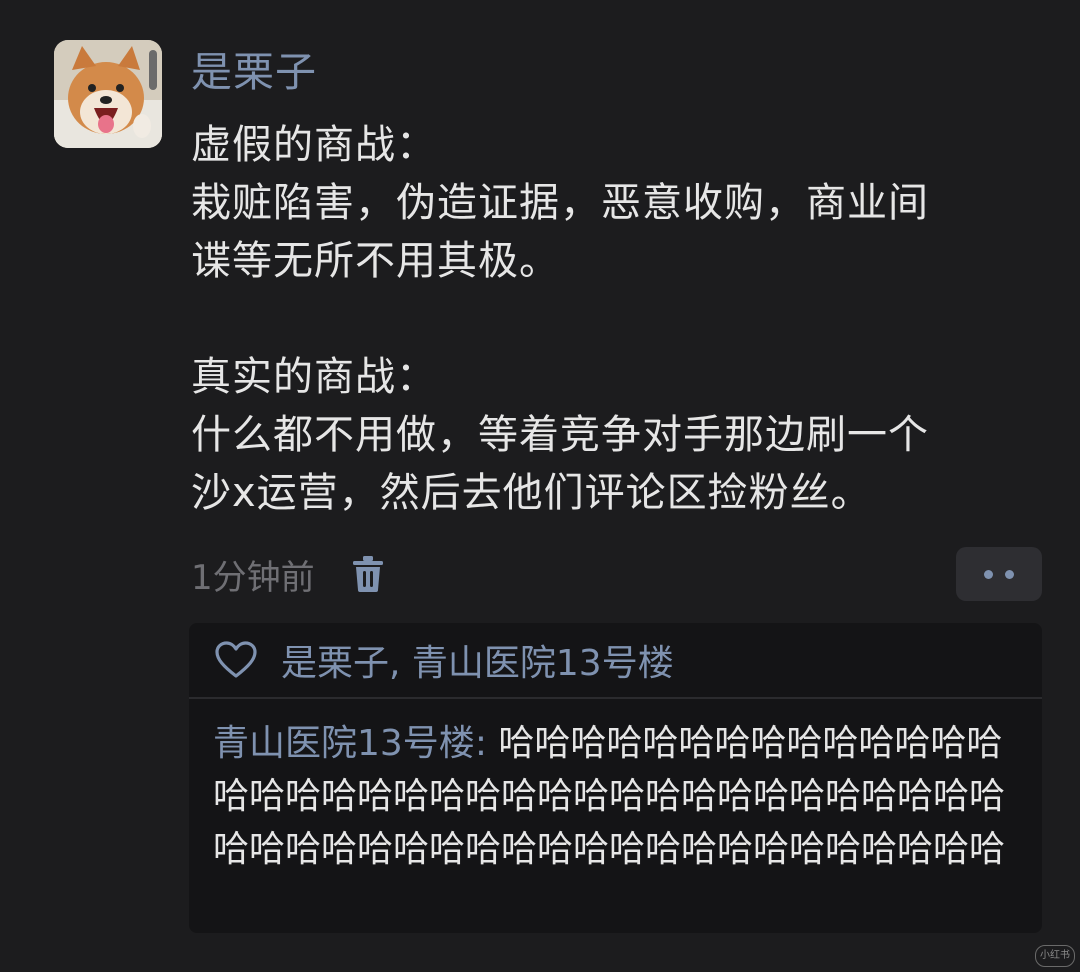 The height and width of the screenshot is (972, 1080). What do you see at coordinates (368, 574) in the screenshot?
I see `trash-icon` at bounding box center [368, 574].